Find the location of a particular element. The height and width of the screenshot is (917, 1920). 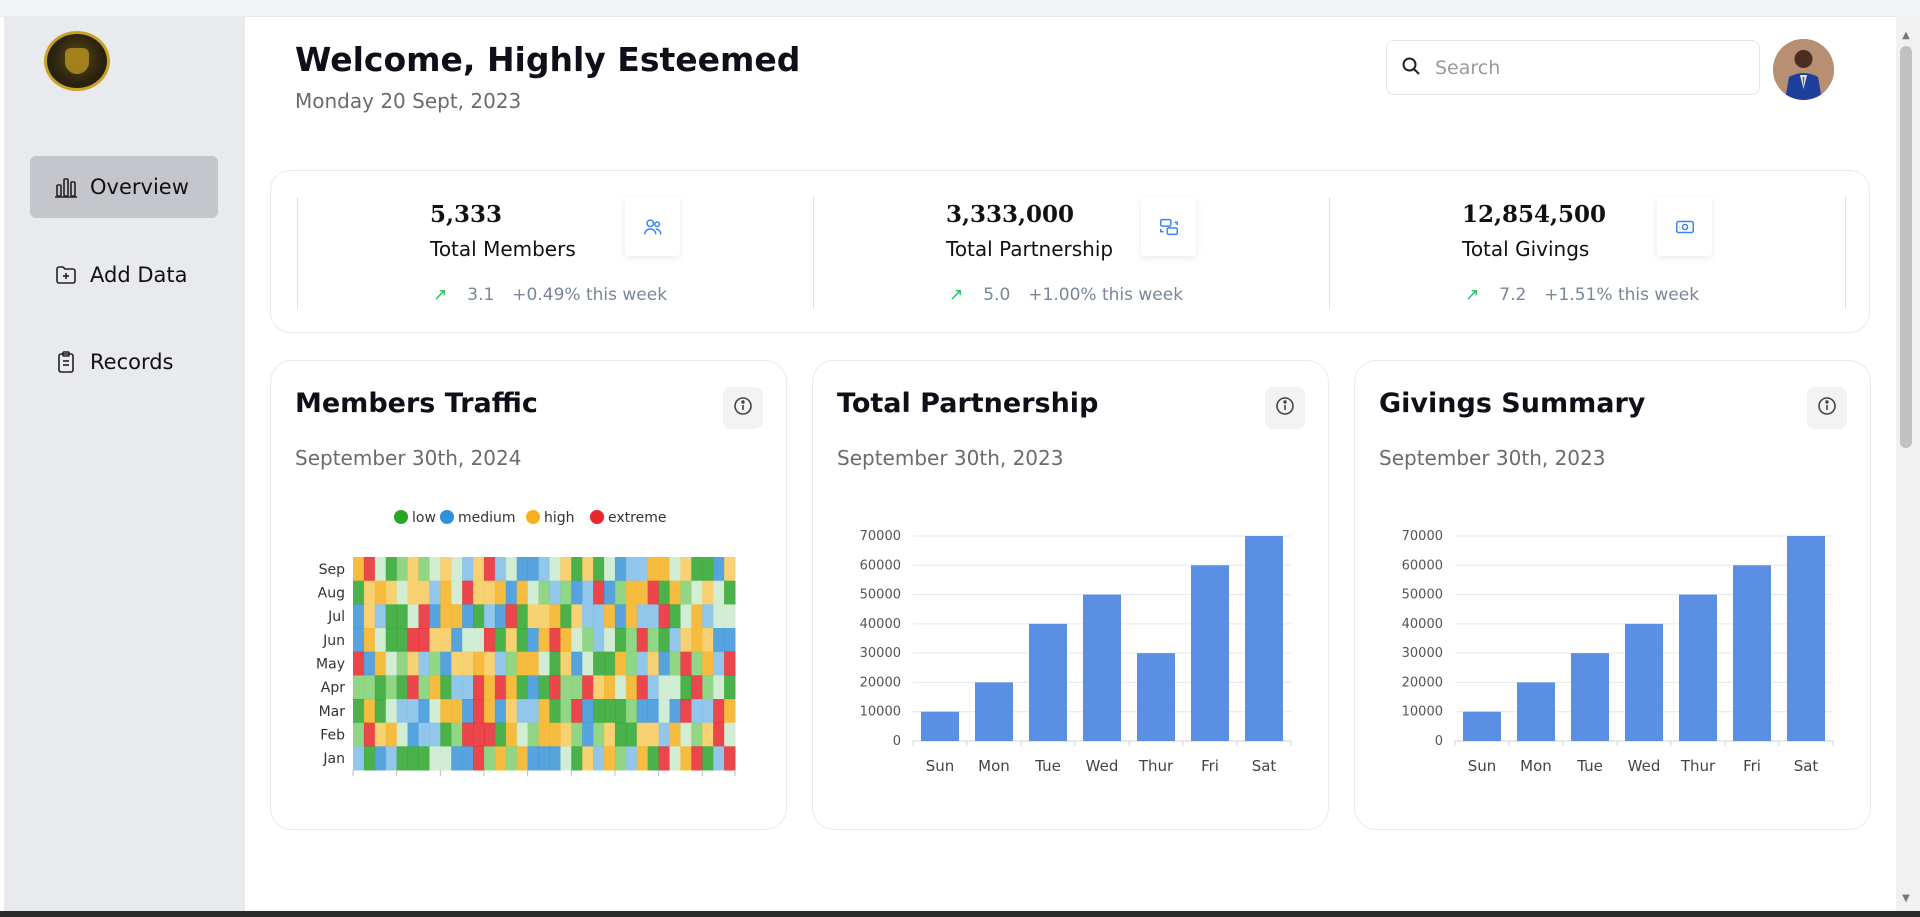

x-tick-label: Thur is located at coordinates (1156, 766).